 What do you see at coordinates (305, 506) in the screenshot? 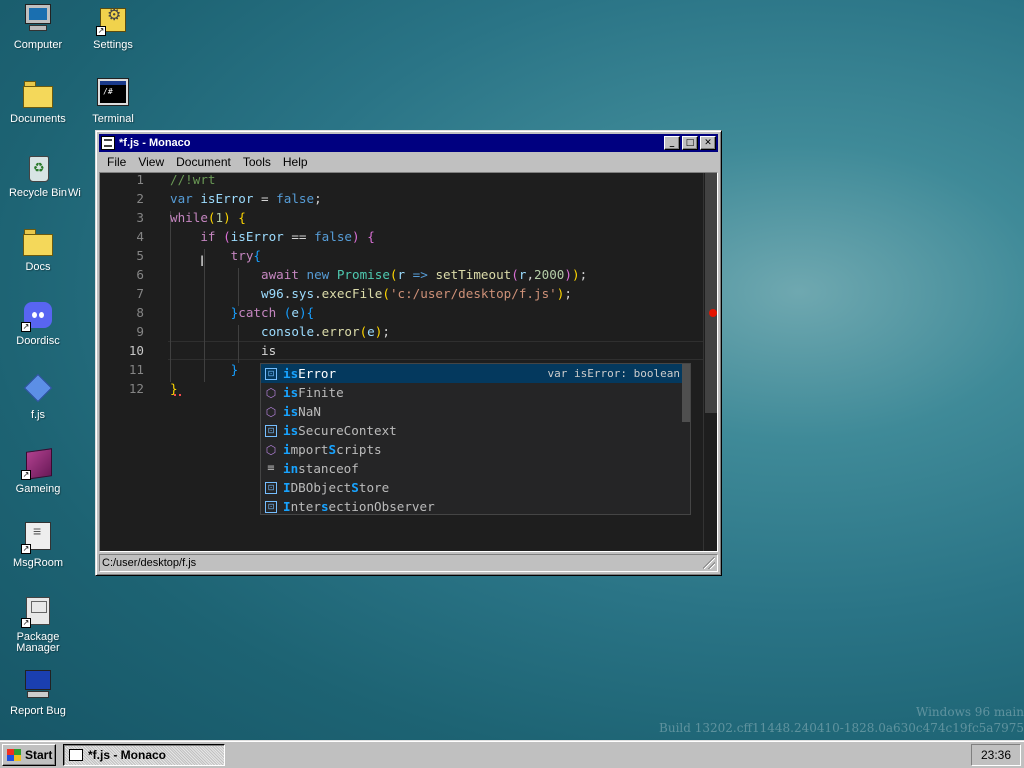
I see `suggestion-text: nter` at bounding box center [305, 506].